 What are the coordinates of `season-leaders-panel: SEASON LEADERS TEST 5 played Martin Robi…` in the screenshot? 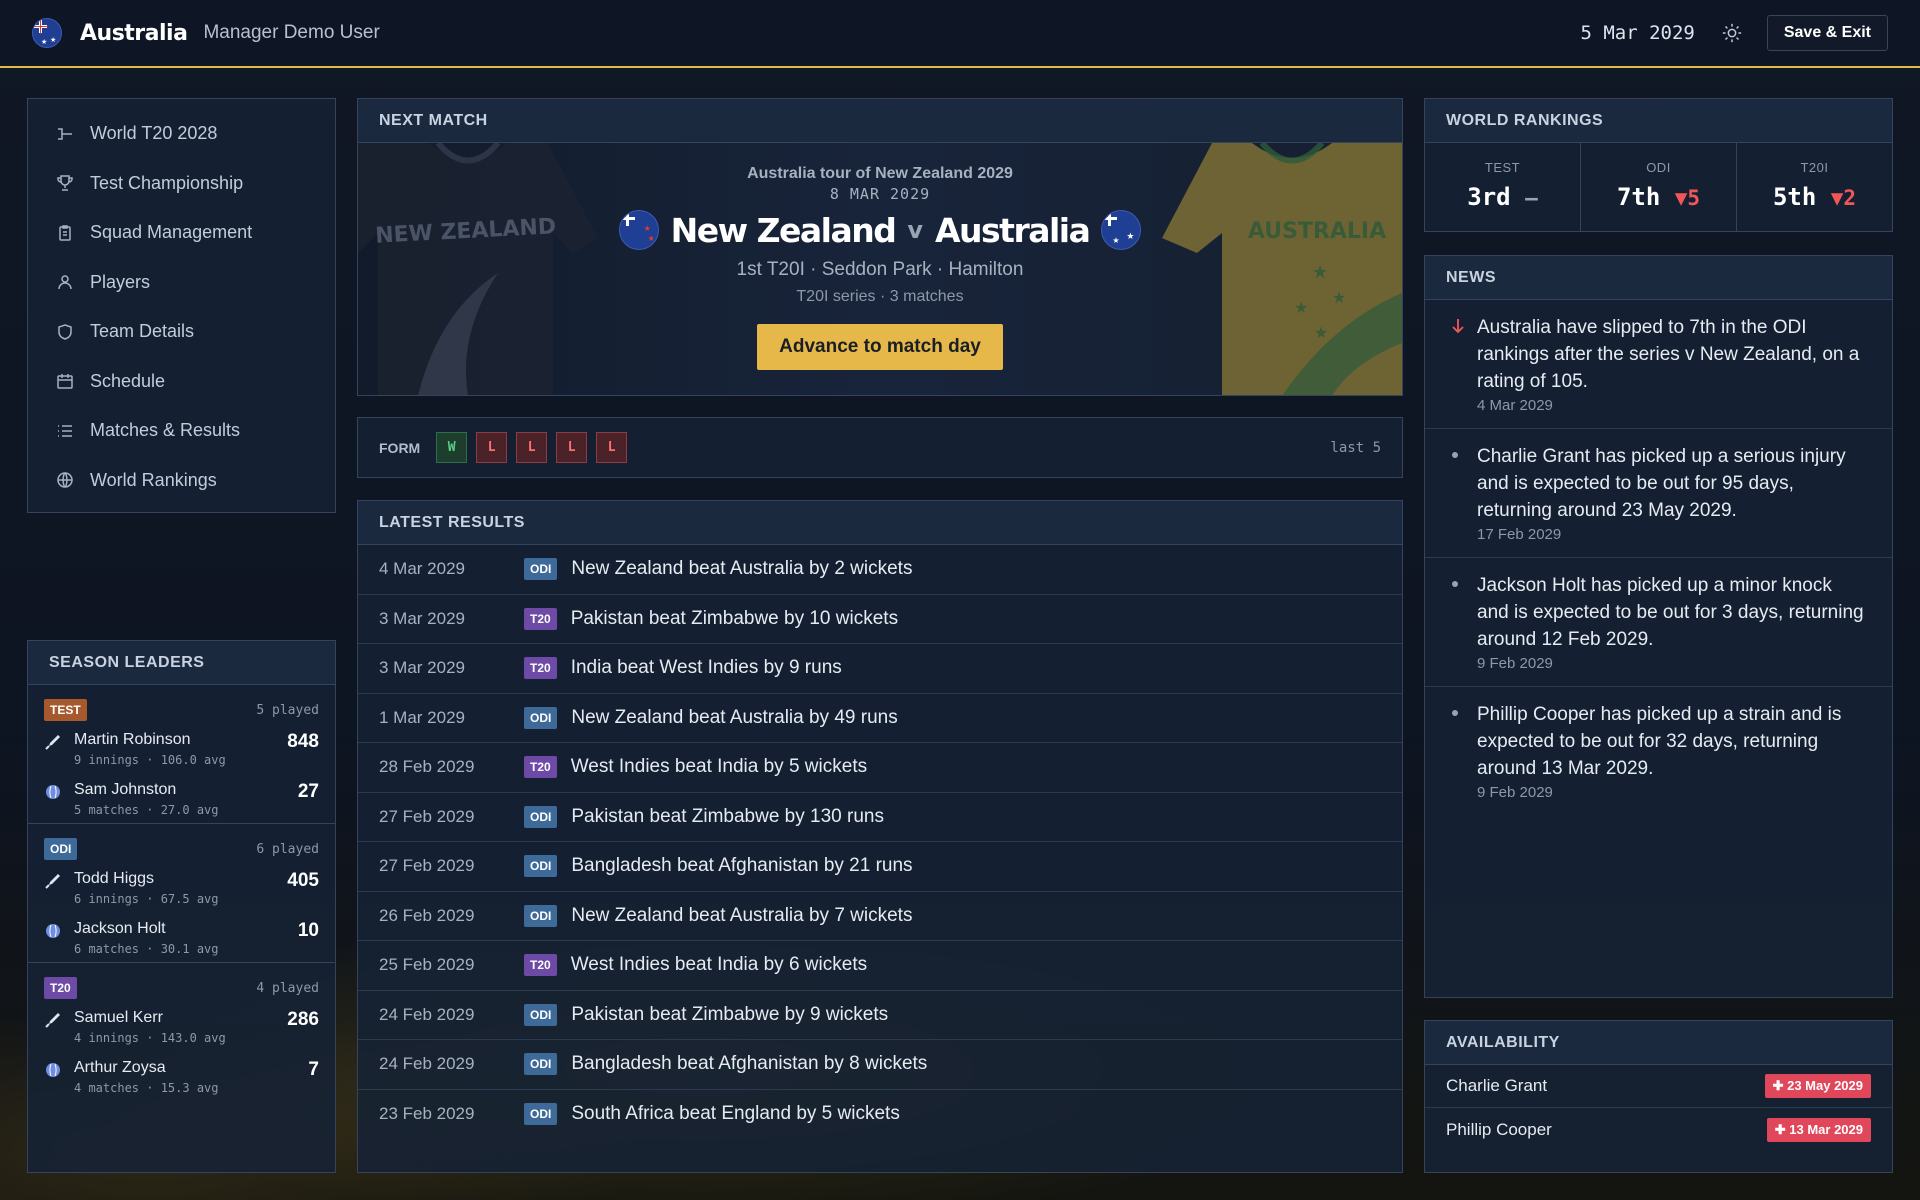 It's located at (181, 906).